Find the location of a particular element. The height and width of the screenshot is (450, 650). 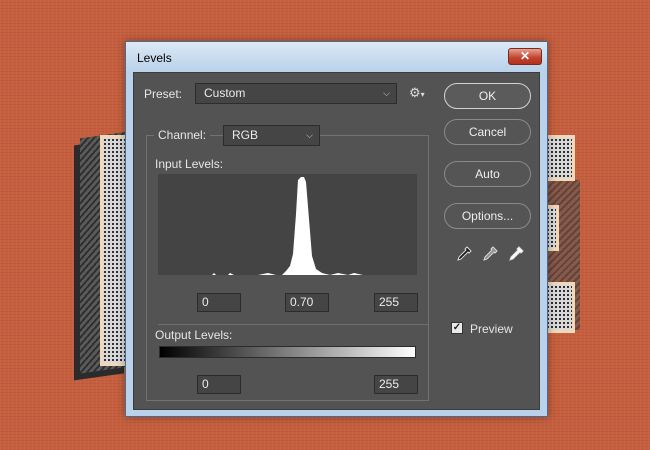

input-levels-label: Input Levels: is located at coordinates (189, 164).